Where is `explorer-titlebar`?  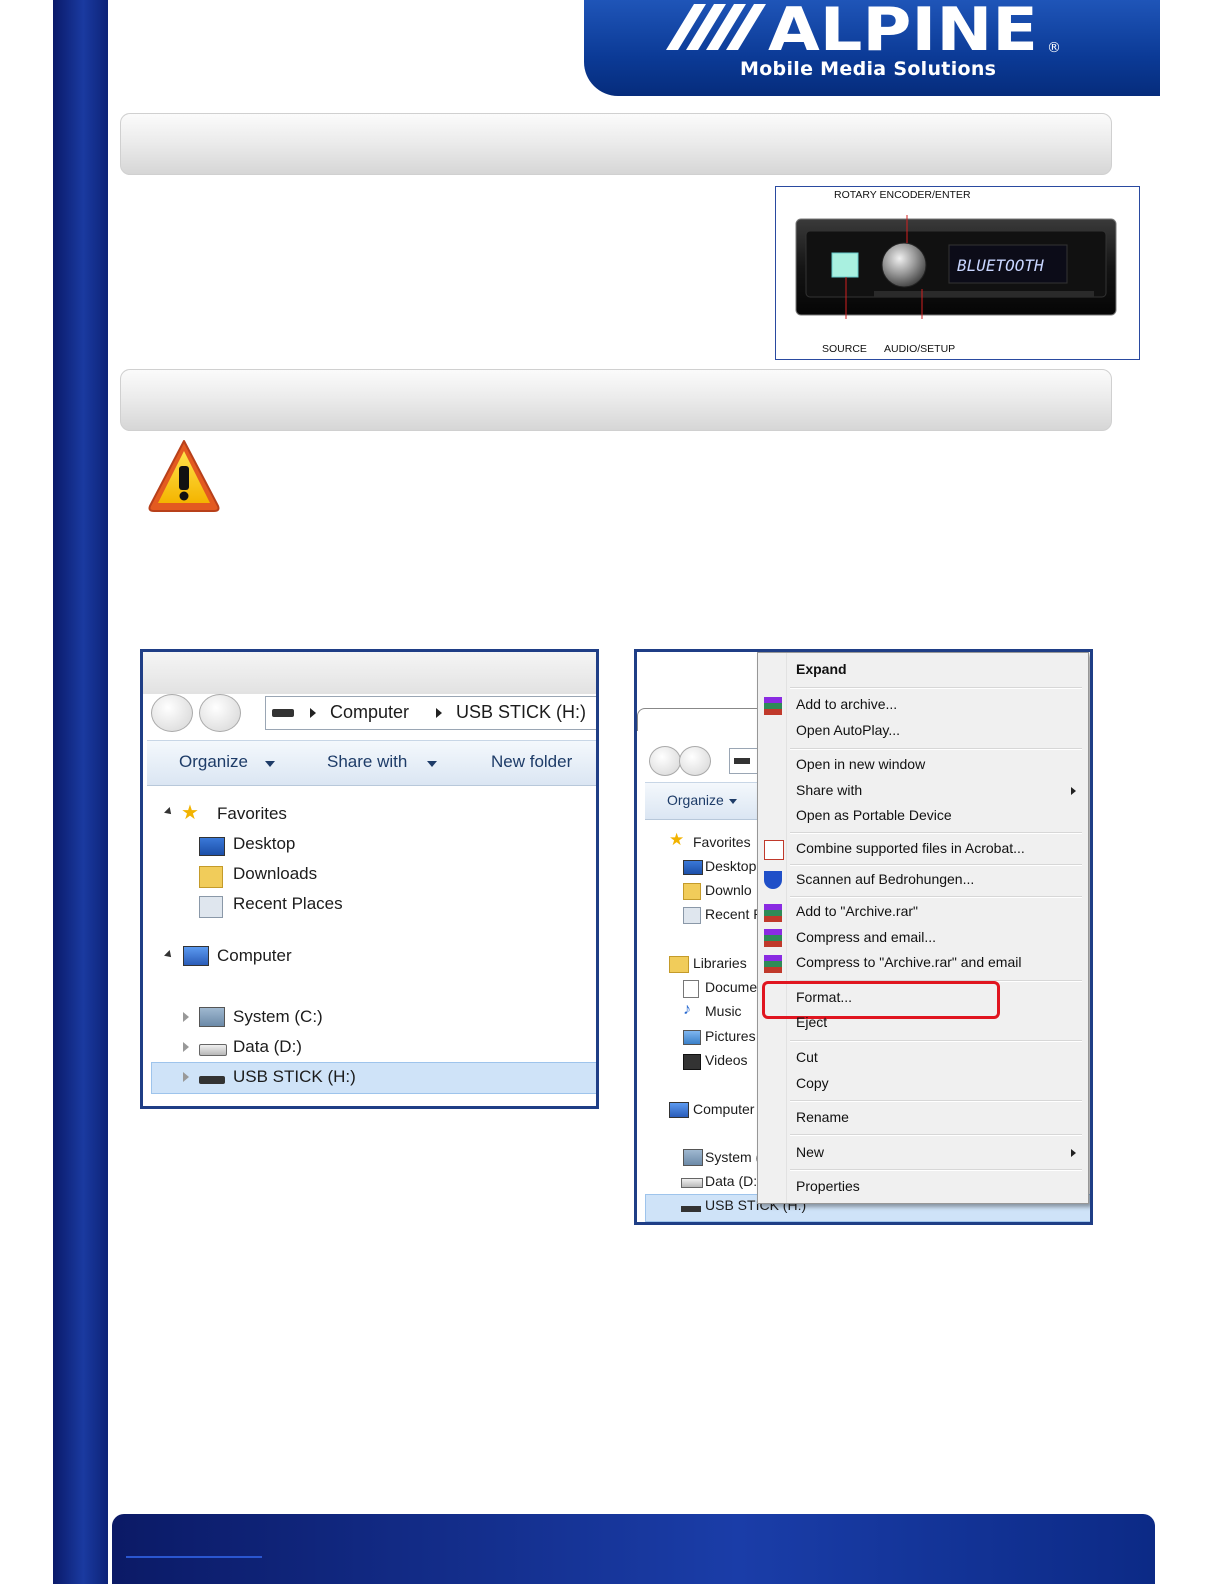 explorer-titlebar is located at coordinates (369, 673).